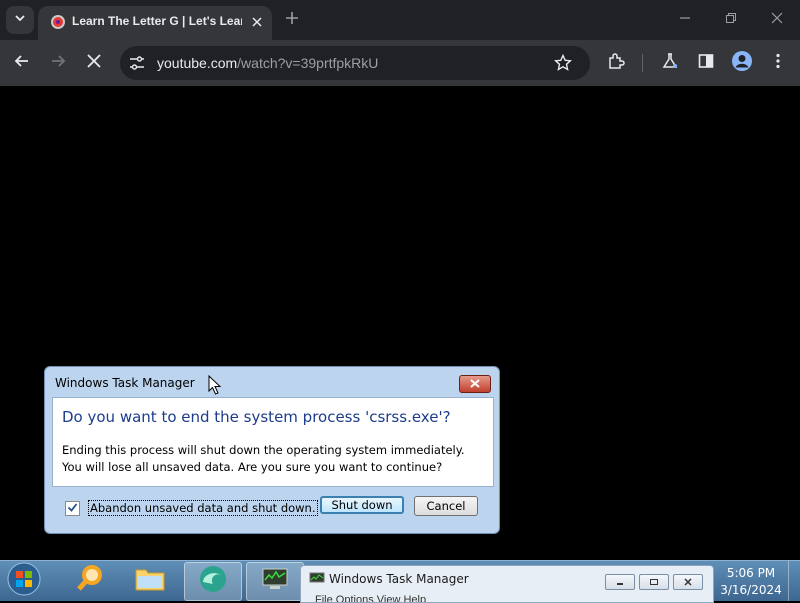 Image resolution: width=800 pixels, height=603 pixels. Describe the element at coordinates (794, 581) in the screenshot. I see `show-desktop-button` at that location.